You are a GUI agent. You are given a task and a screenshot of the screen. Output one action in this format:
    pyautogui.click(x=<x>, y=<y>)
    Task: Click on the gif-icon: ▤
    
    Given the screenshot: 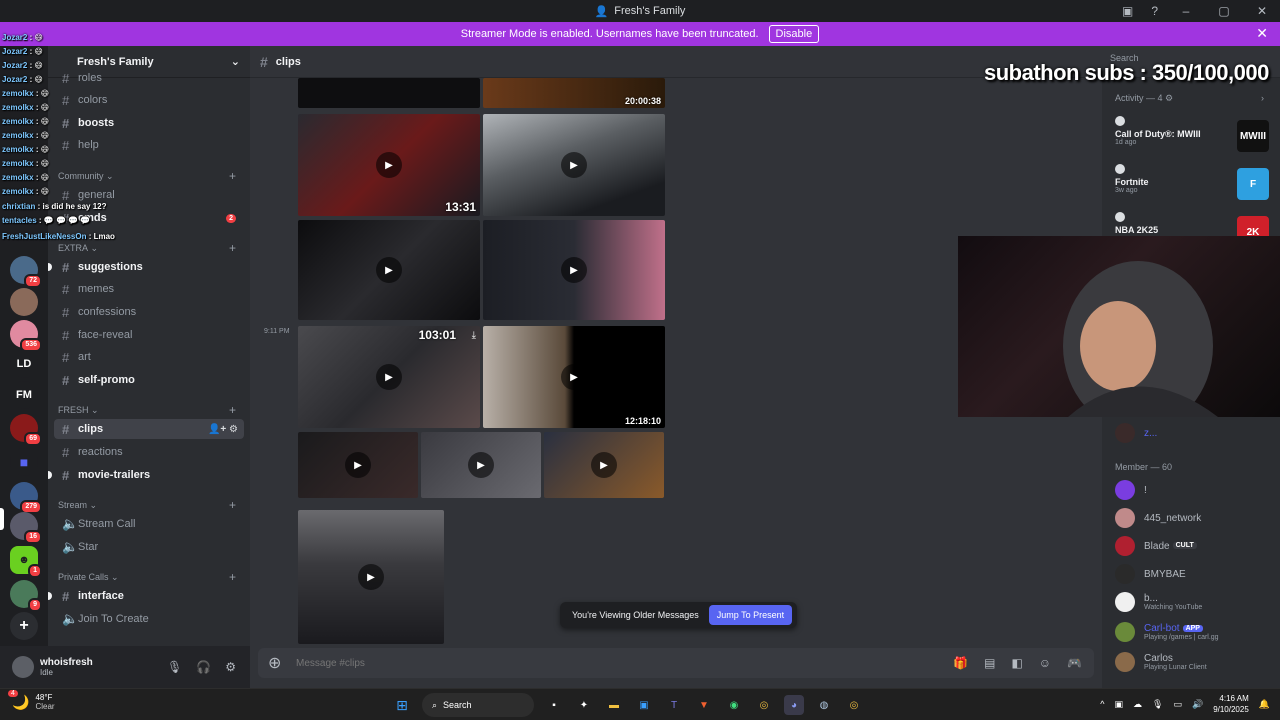 What is the action you would take?
    pyautogui.click(x=989, y=663)
    